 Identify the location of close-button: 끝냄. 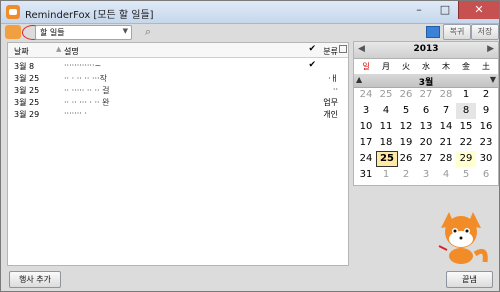
(469, 279).